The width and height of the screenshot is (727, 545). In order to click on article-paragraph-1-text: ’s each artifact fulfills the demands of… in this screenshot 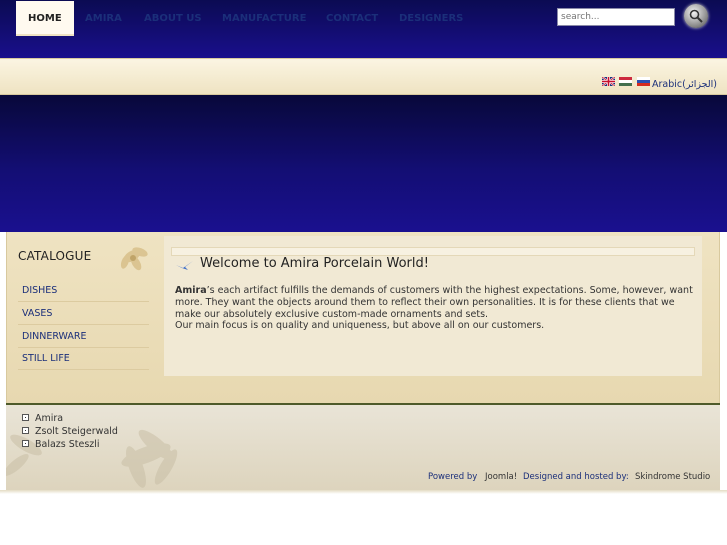, I will do `click(434, 302)`.